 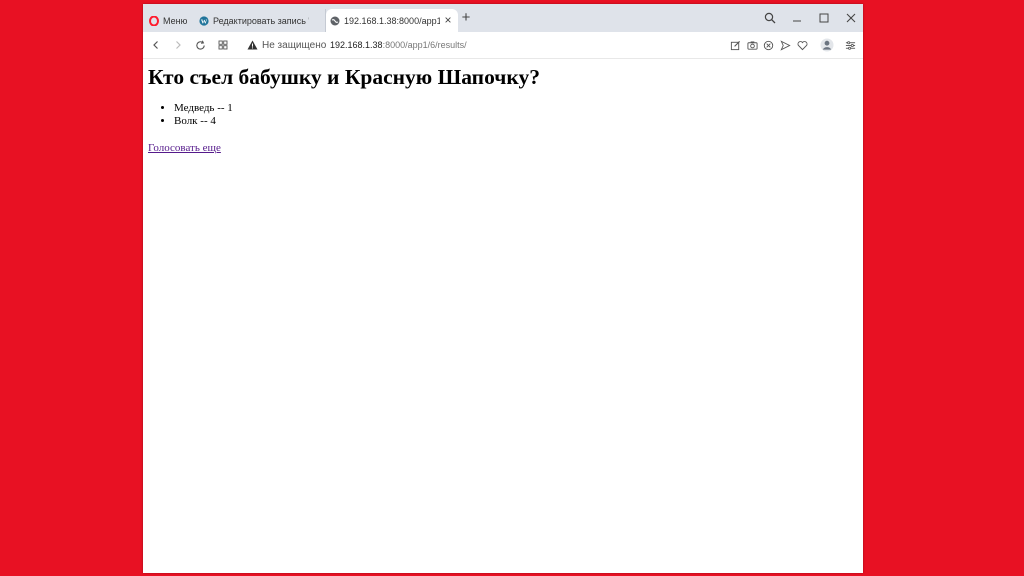 What do you see at coordinates (184, 148) in the screenshot?
I see `vote-again-link: Голосовать еще` at bounding box center [184, 148].